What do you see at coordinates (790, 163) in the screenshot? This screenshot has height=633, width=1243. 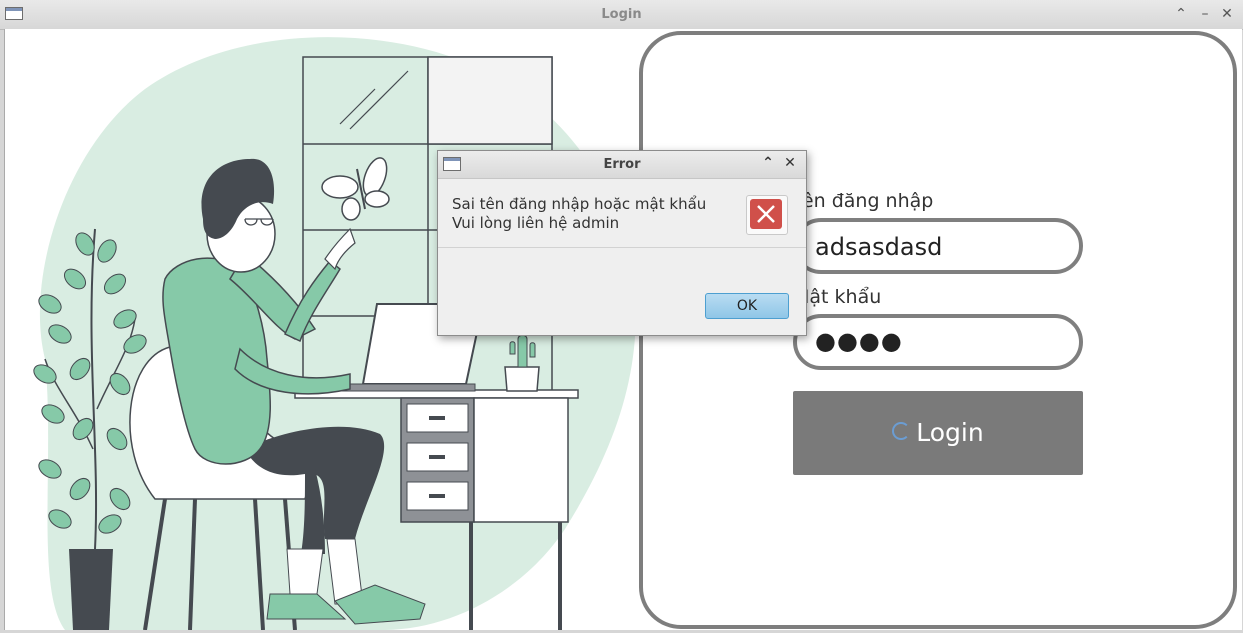 I see `dialog-close-icon: ✕` at bounding box center [790, 163].